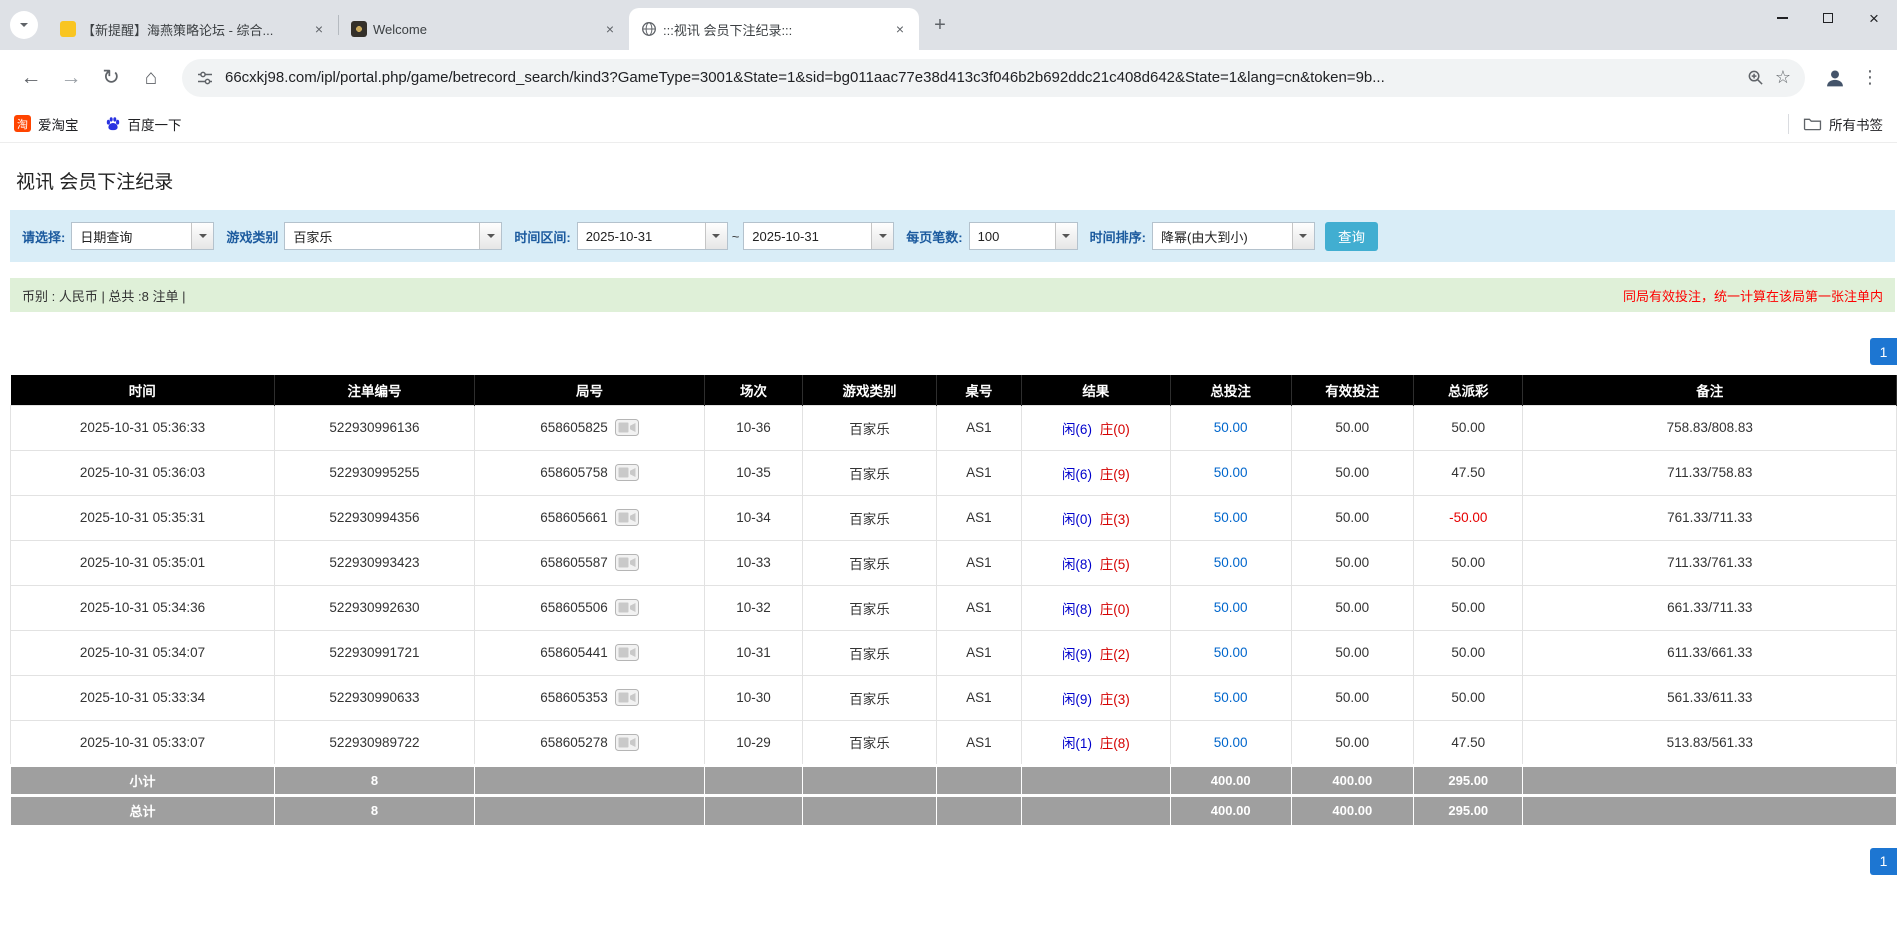  Describe the element at coordinates (1874, 18) in the screenshot. I see `close-window-button: ×` at that location.